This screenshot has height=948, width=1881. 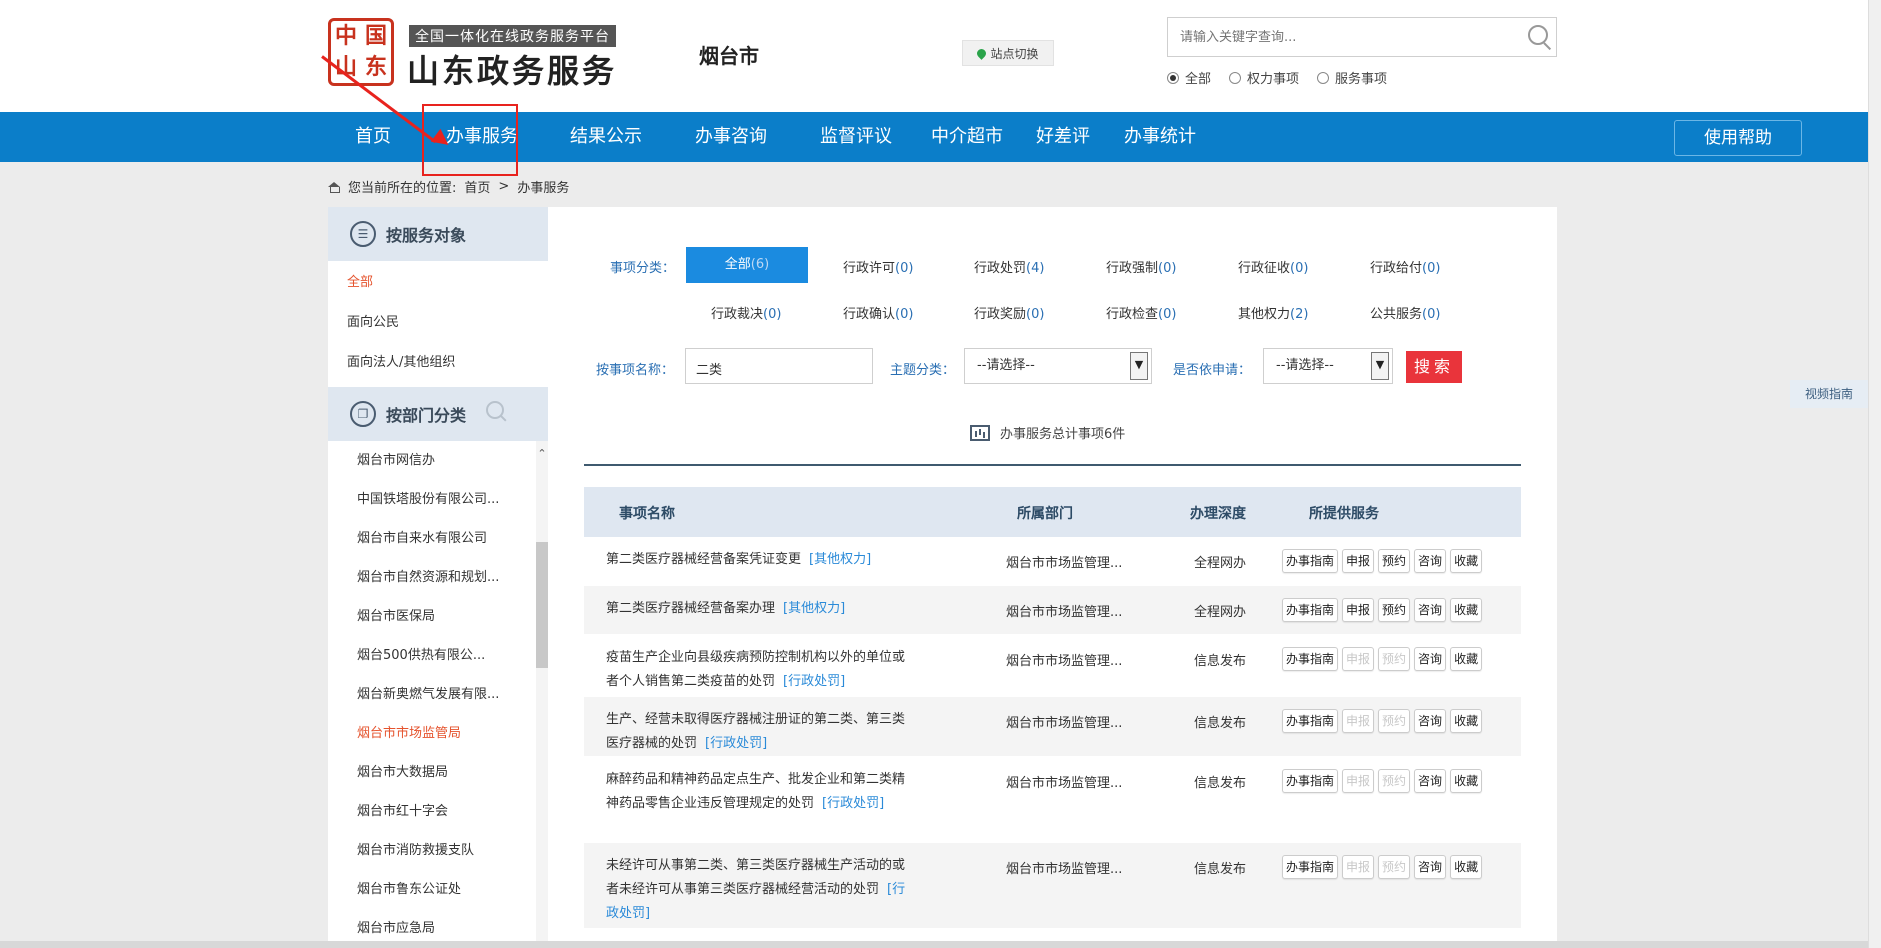 What do you see at coordinates (512, 69) in the screenshot?
I see `logo-title: 山东政务服务` at bounding box center [512, 69].